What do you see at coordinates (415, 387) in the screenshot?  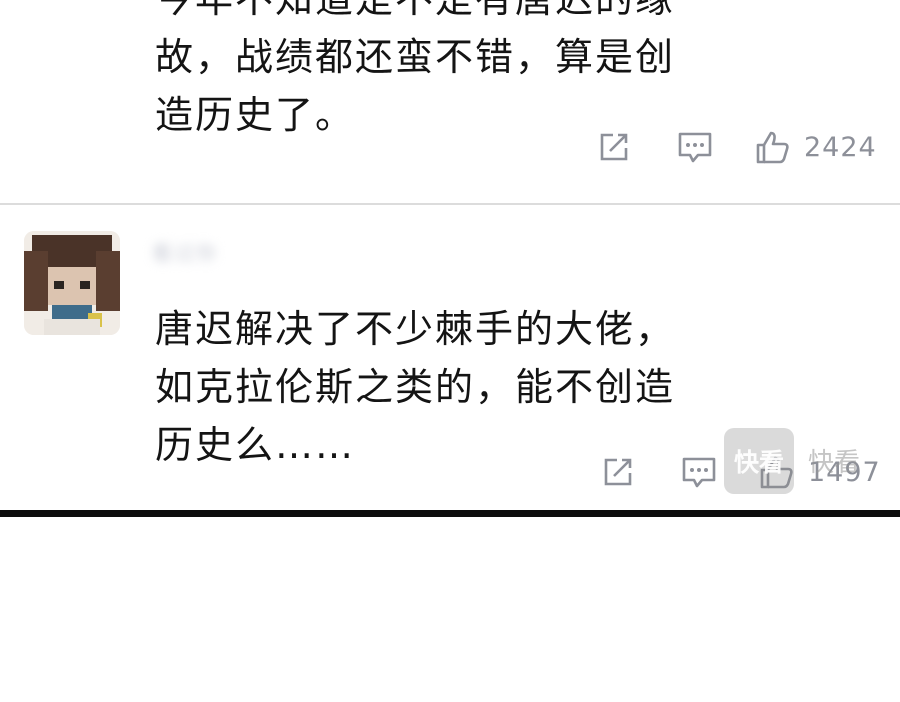 I see `comment-text-line: 如克拉伦斯之类的，能不创造` at bounding box center [415, 387].